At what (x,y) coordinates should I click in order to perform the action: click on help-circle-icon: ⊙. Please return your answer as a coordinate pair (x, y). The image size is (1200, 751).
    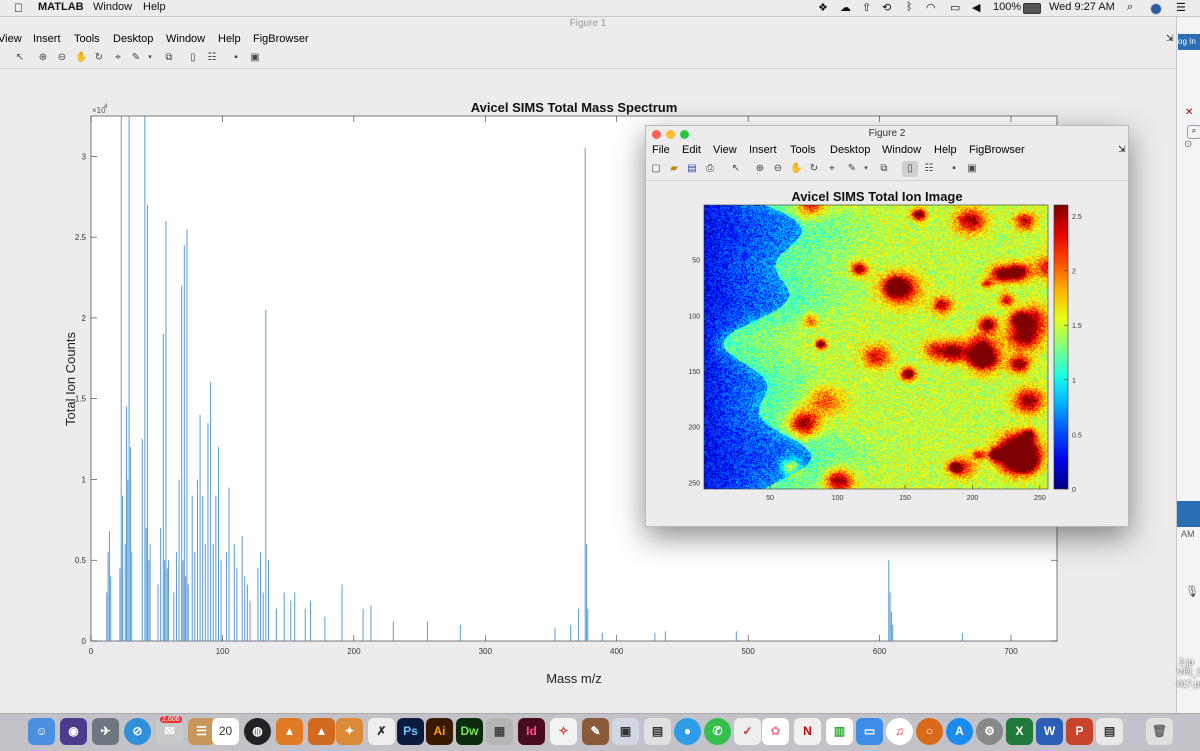
    Looking at the image, I should click on (1188, 144).